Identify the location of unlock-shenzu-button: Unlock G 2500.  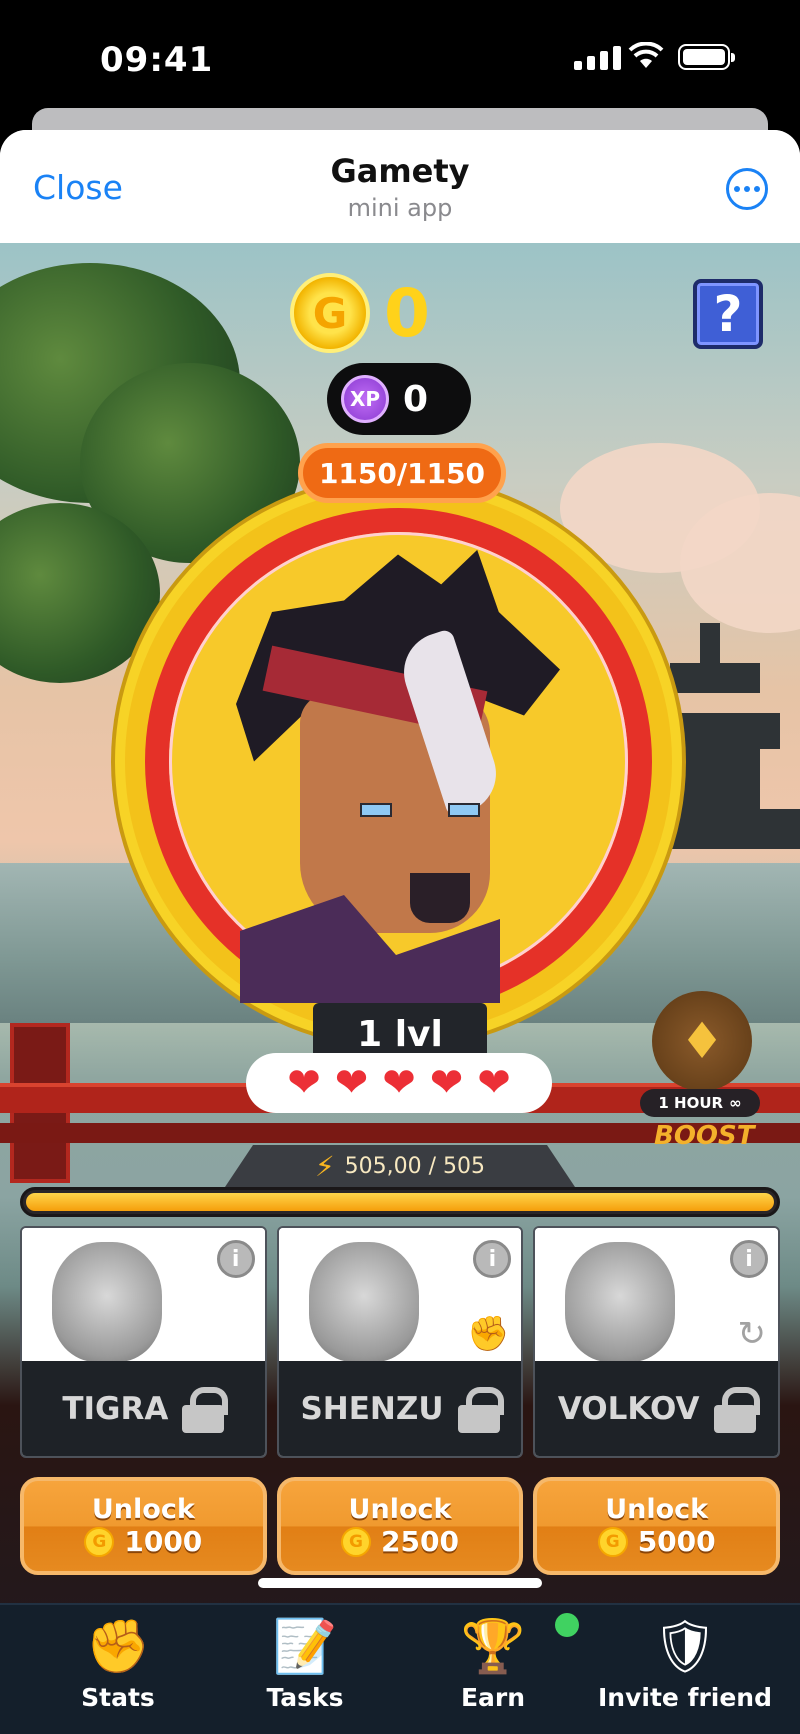
(400, 1526).